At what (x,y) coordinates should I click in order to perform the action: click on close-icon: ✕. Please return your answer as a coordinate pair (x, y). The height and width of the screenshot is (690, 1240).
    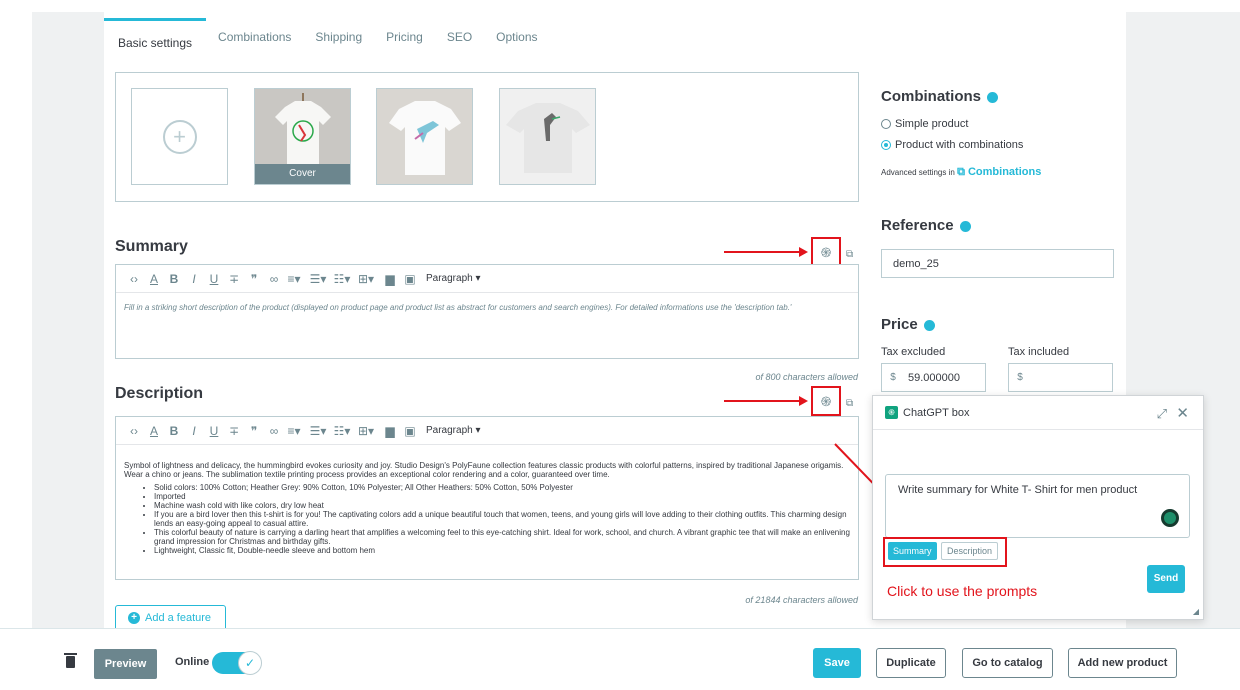
    Looking at the image, I should click on (1182, 413).